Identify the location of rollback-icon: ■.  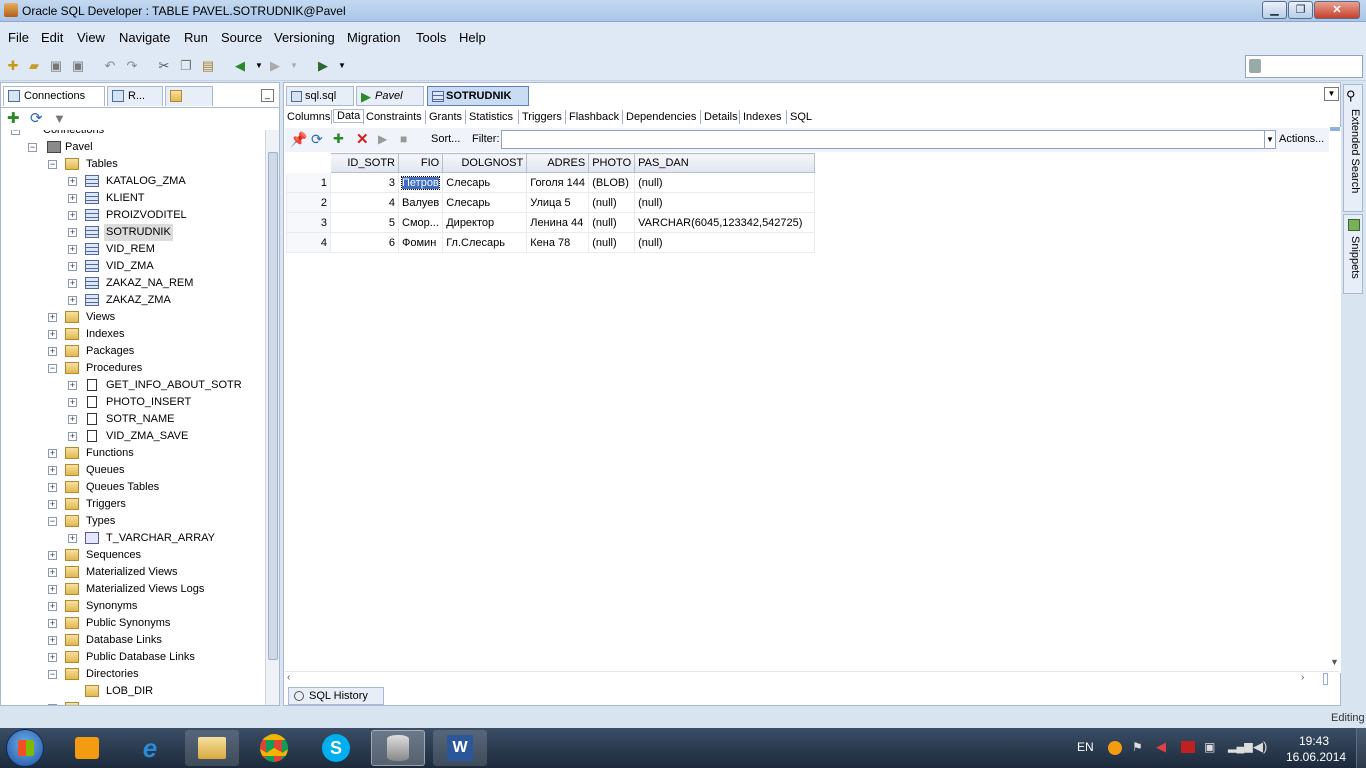
(403, 139).